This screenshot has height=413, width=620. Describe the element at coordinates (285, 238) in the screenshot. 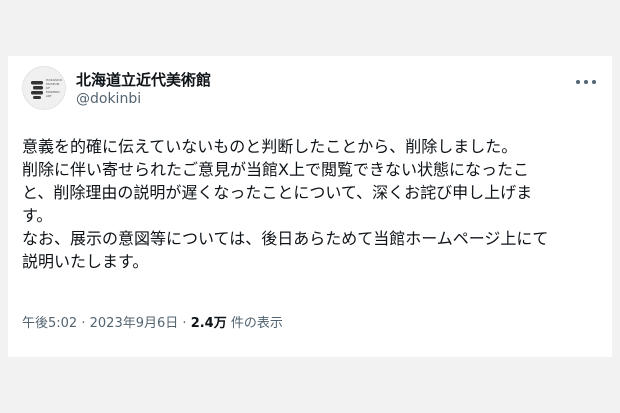

I see `tweet-line: なお、展示の意図等については、後日あらためて当館ホームページ上にて` at that location.